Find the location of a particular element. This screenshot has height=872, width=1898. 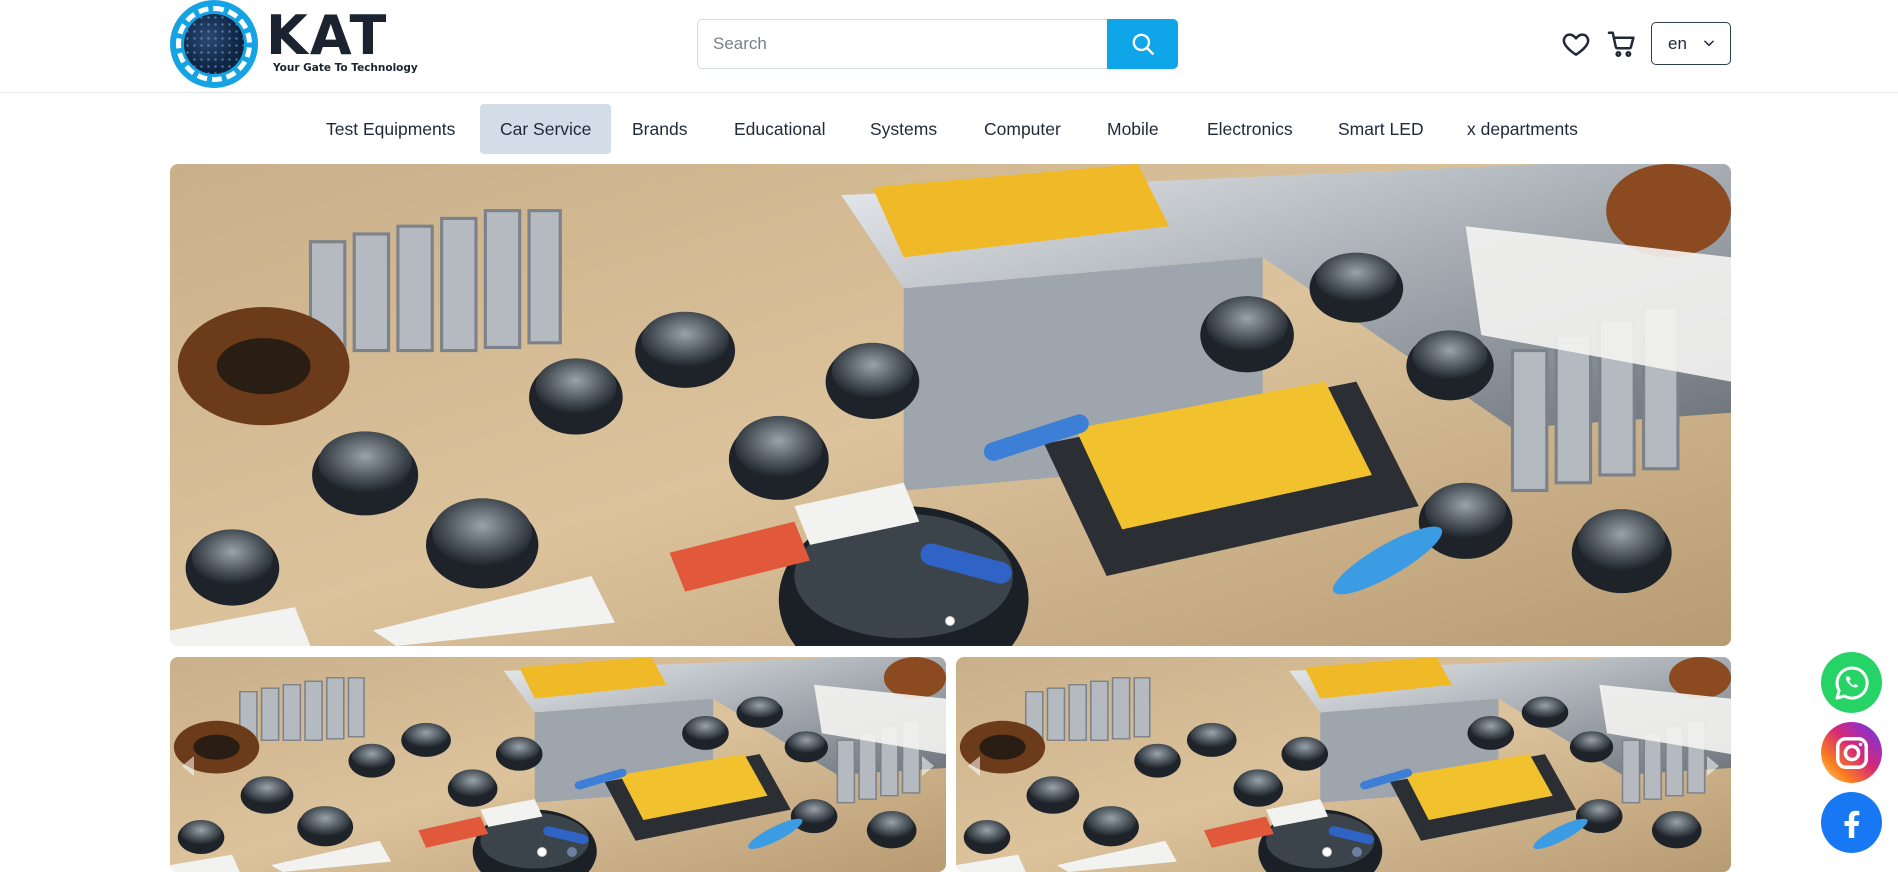

whatsapp-button is located at coordinates (1851, 682).